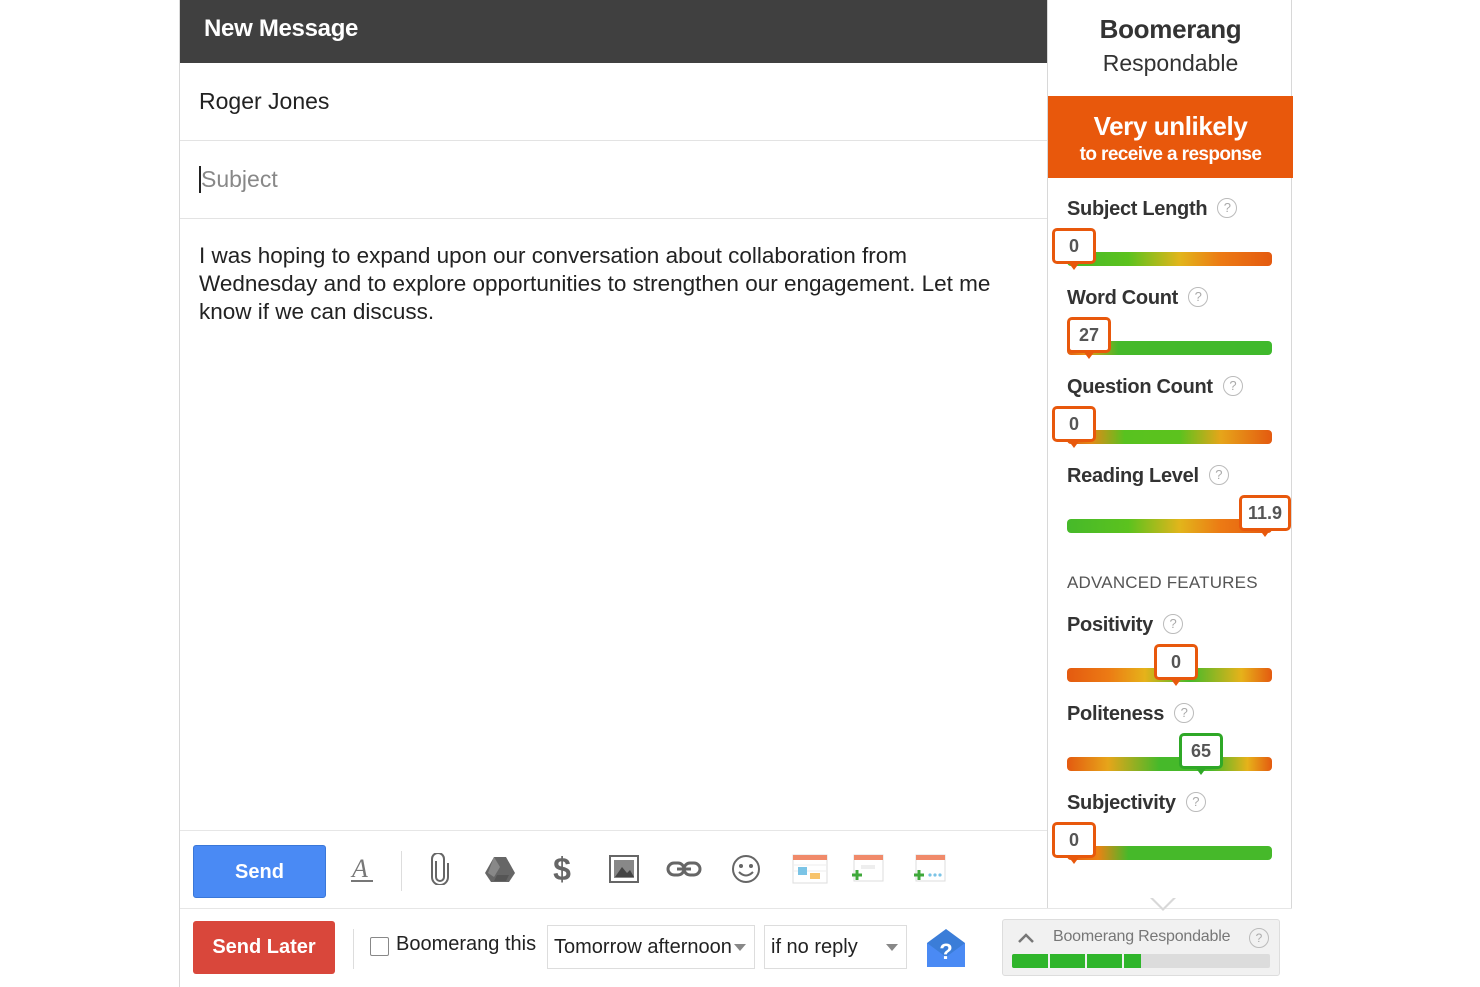 The width and height of the screenshot is (1480, 987). I want to click on respondable-label: Boomerang Respondable, so click(1142, 936).